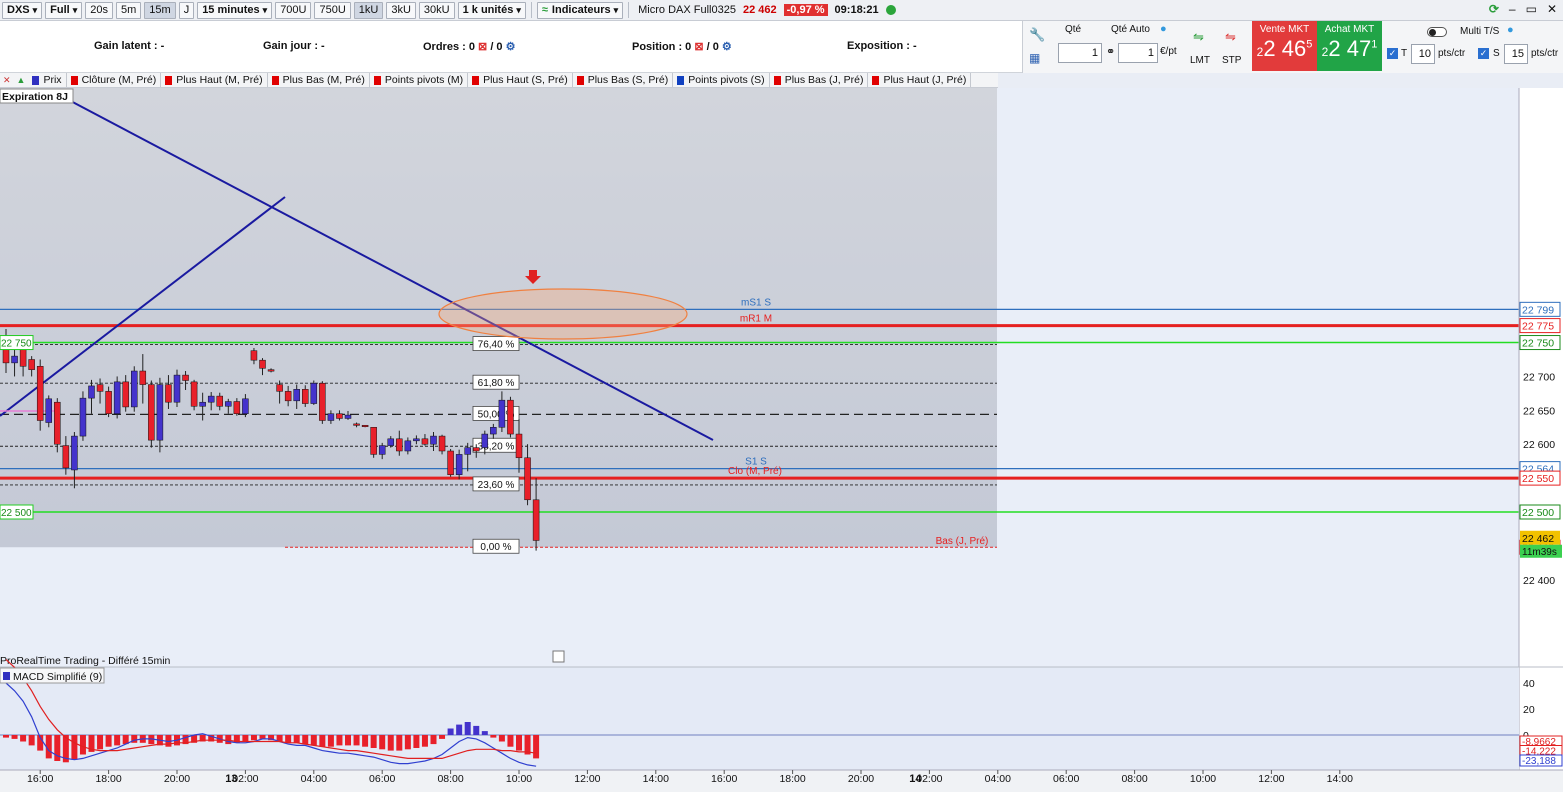 Image resolution: width=1563 pixels, height=792 pixels. Describe the element at coordinates (491, 10) in the screenshot. I see `unit-count-selector: 1 k unités` at that location.